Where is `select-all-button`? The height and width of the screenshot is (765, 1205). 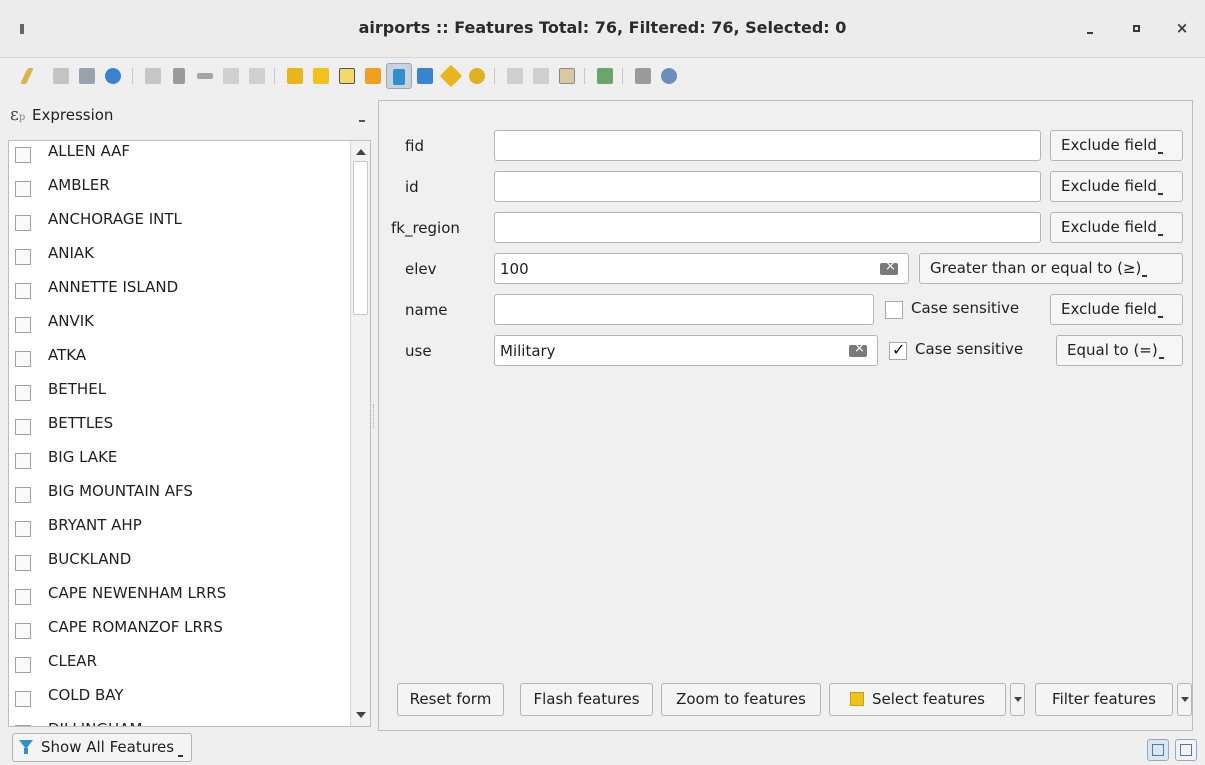 select-all-button is located at coordinates (321, 76).